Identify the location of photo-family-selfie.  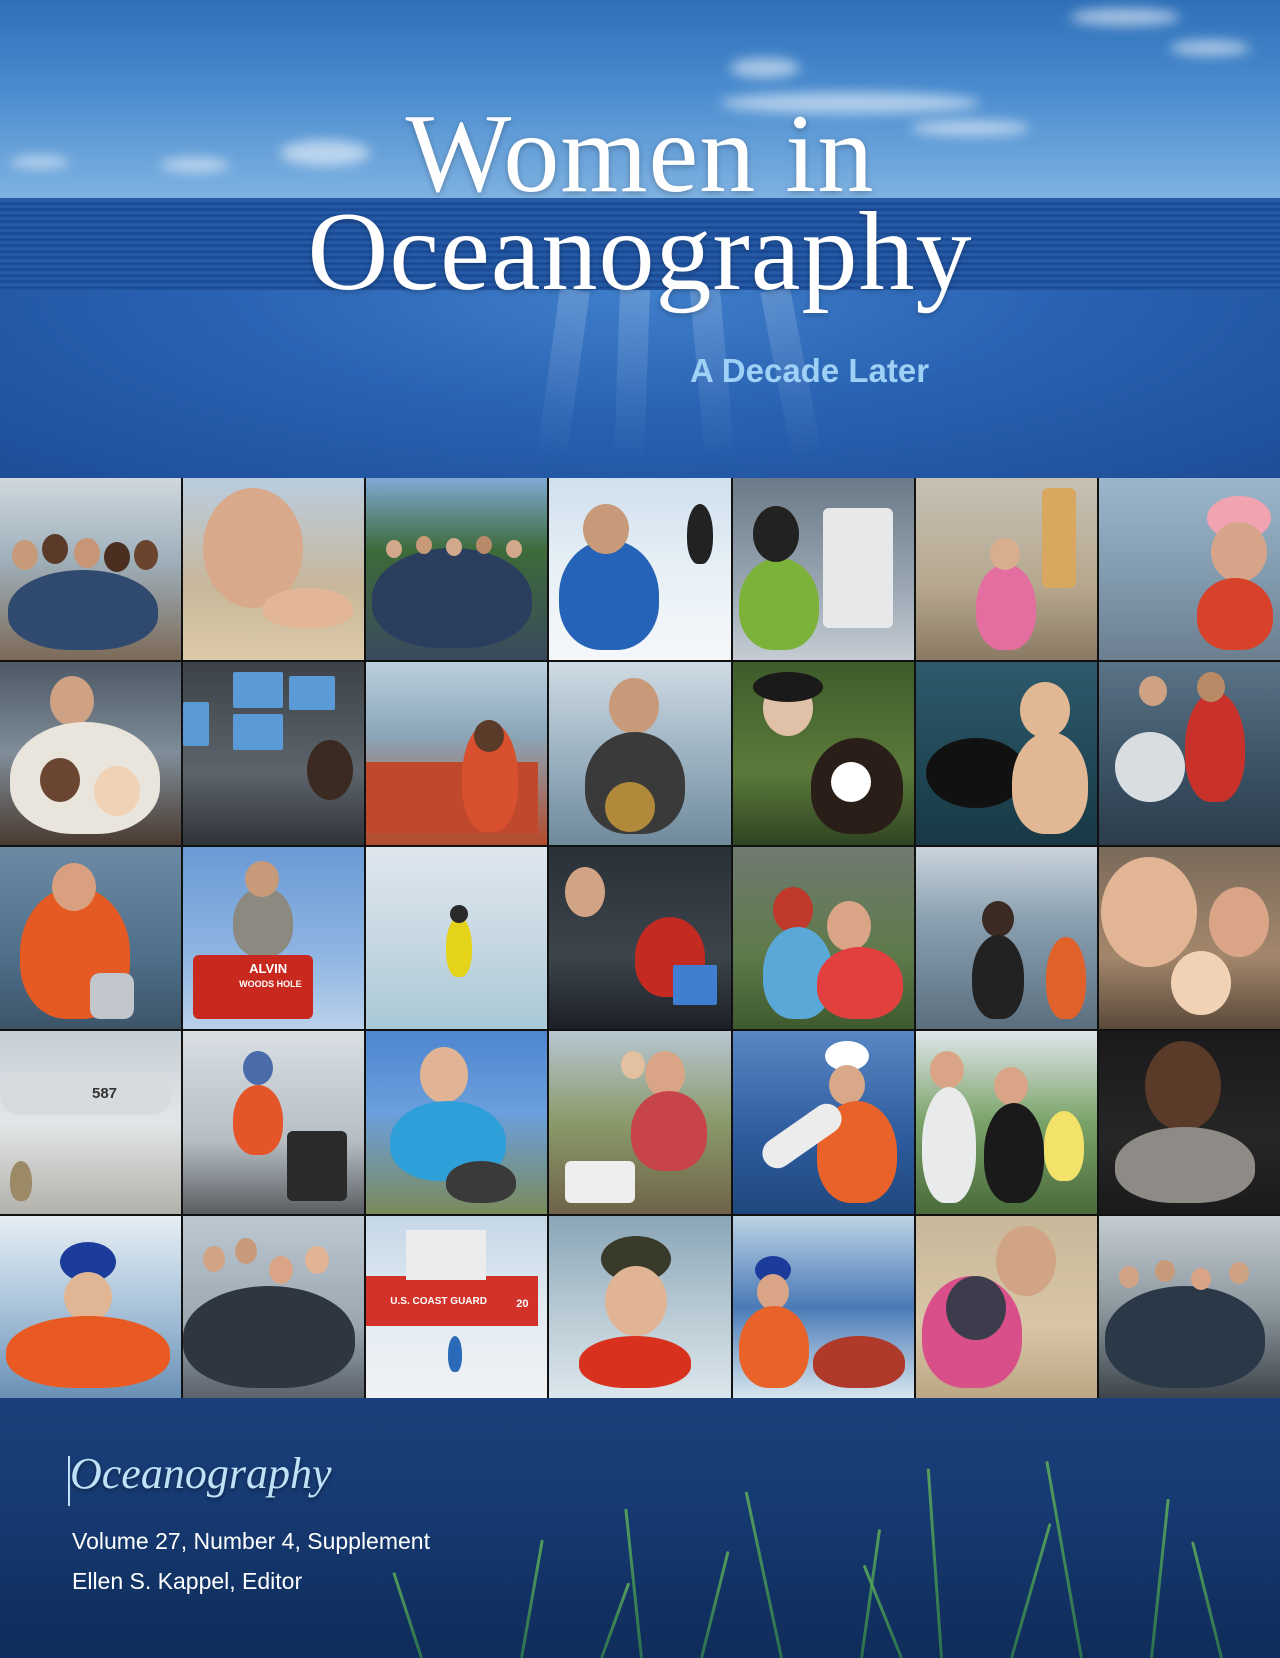
(1189, 938).